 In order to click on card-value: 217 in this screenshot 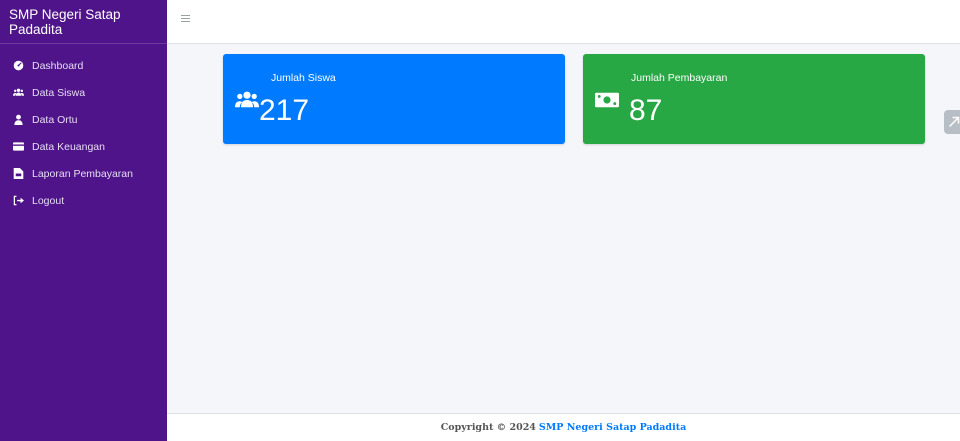, I will do `click(284, 110)`.